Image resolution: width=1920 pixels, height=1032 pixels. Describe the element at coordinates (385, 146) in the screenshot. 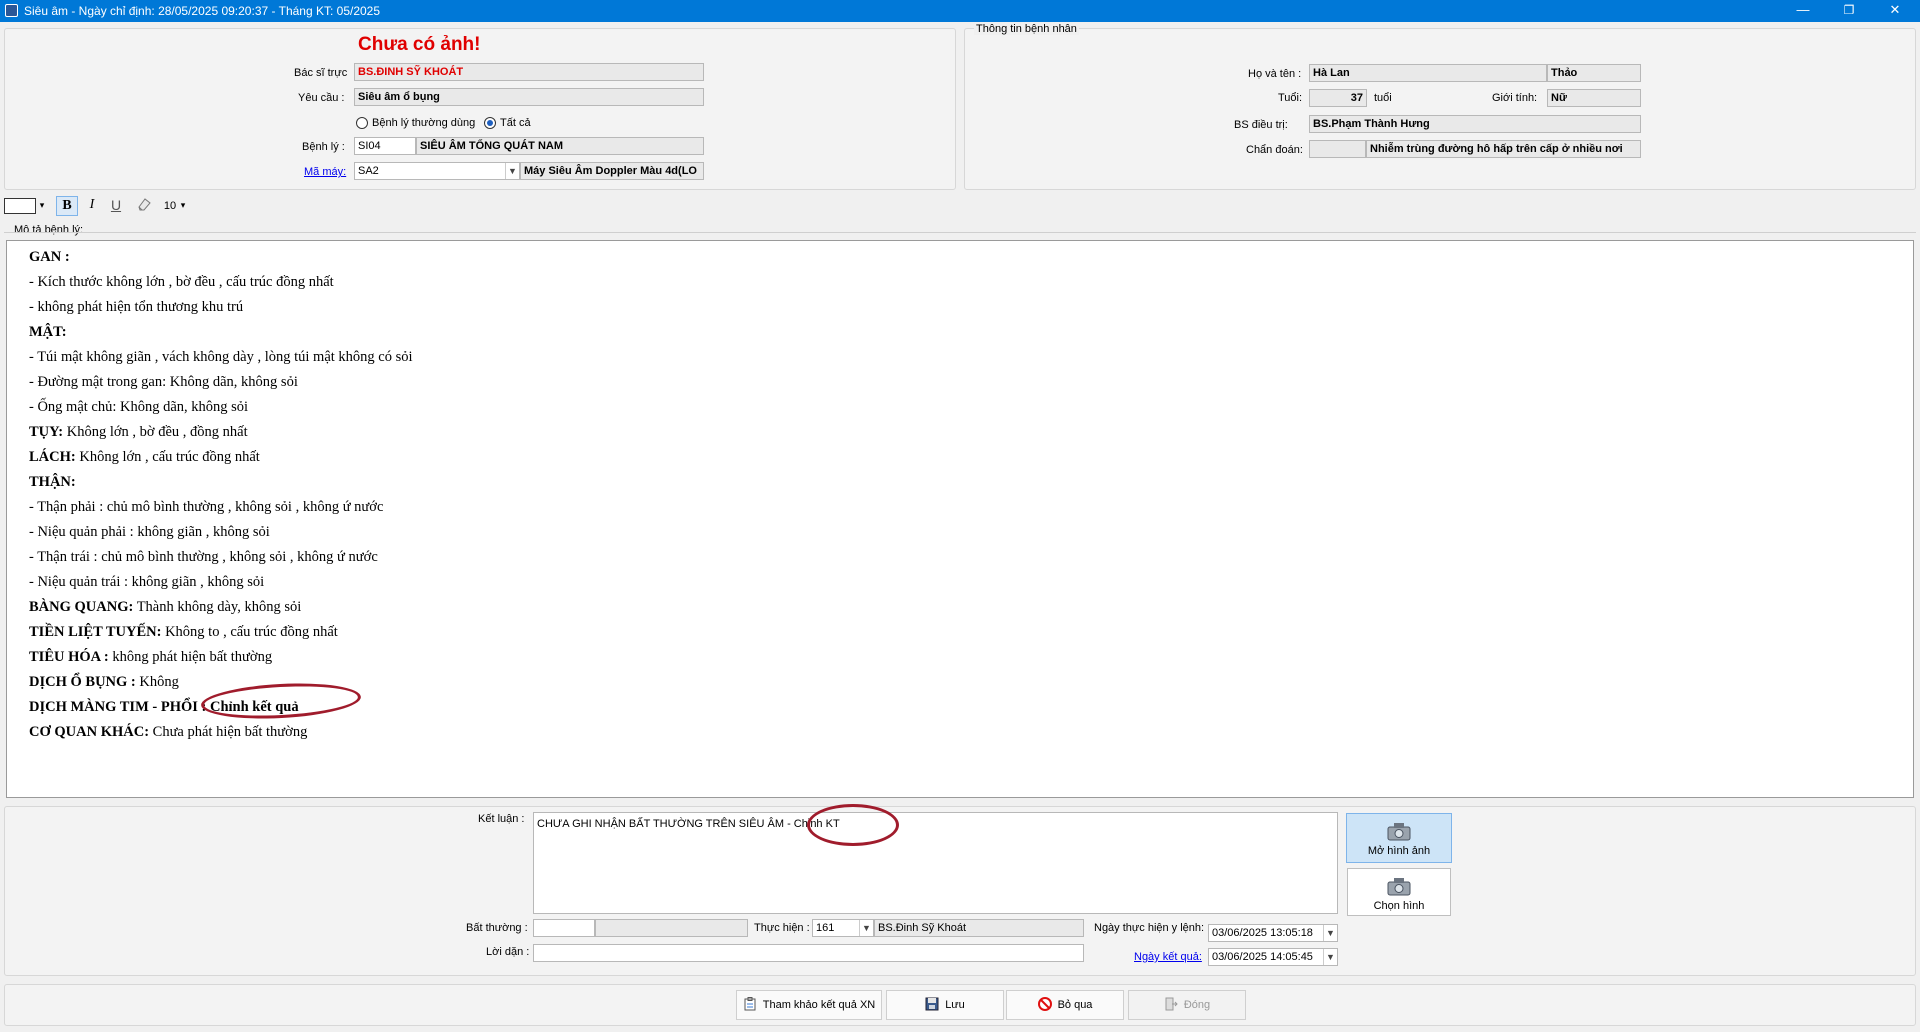

I see `disease-code-field: SI04` at that location.